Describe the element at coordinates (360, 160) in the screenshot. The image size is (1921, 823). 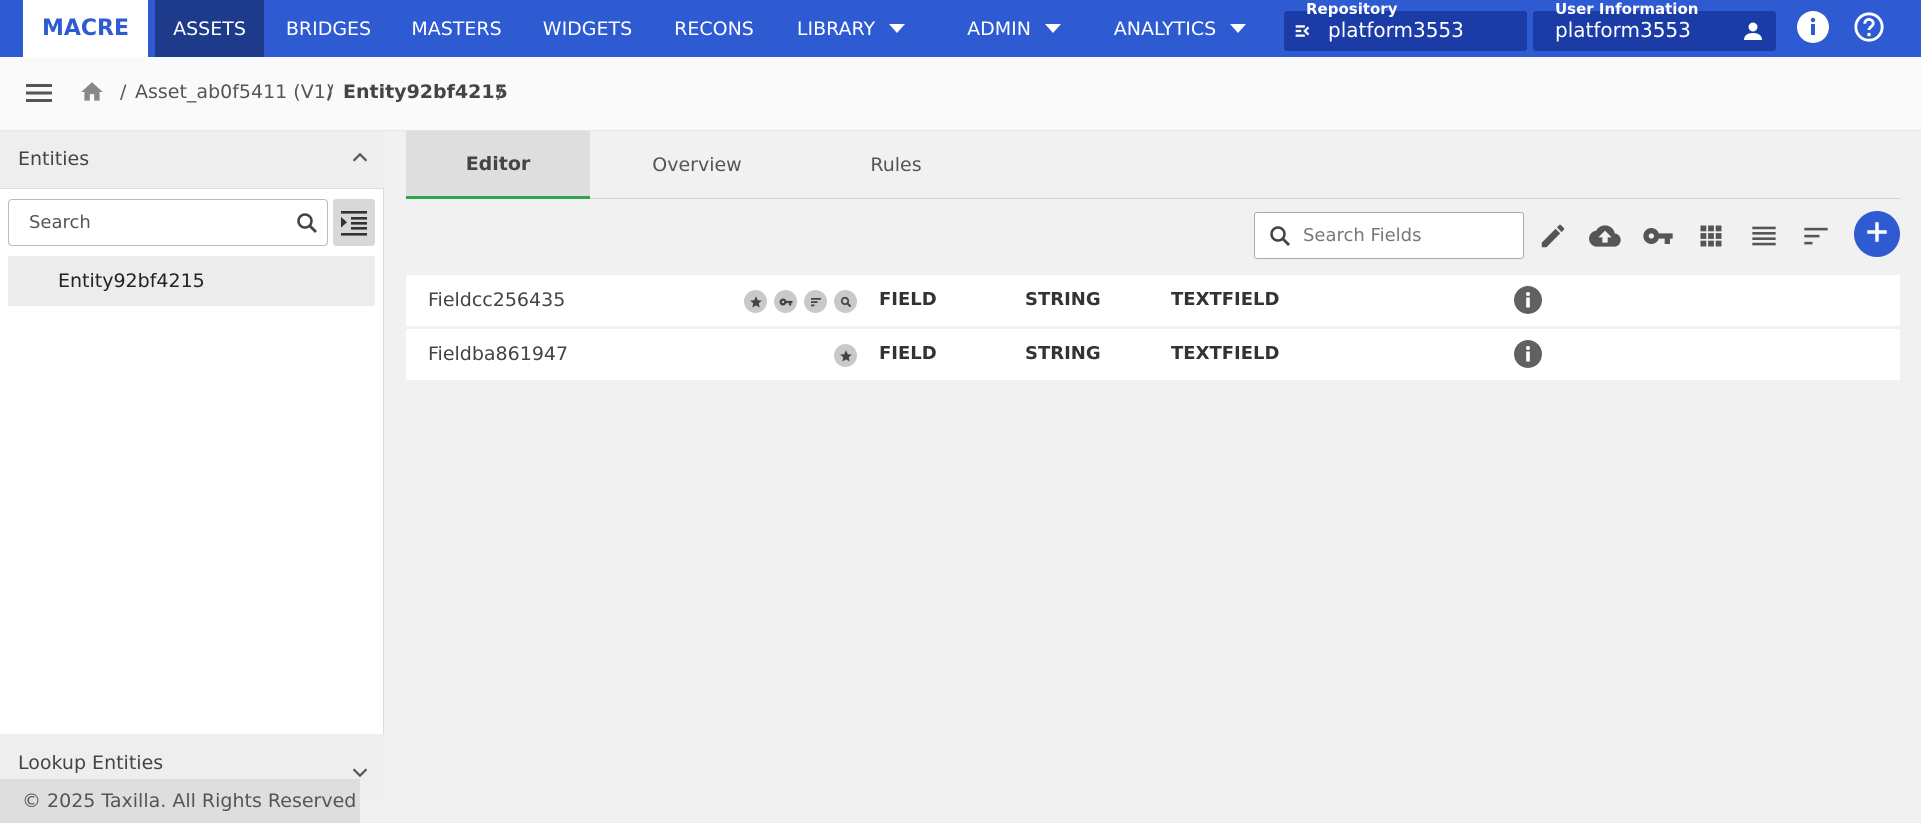
I see `chevron-up-icon` at that location.